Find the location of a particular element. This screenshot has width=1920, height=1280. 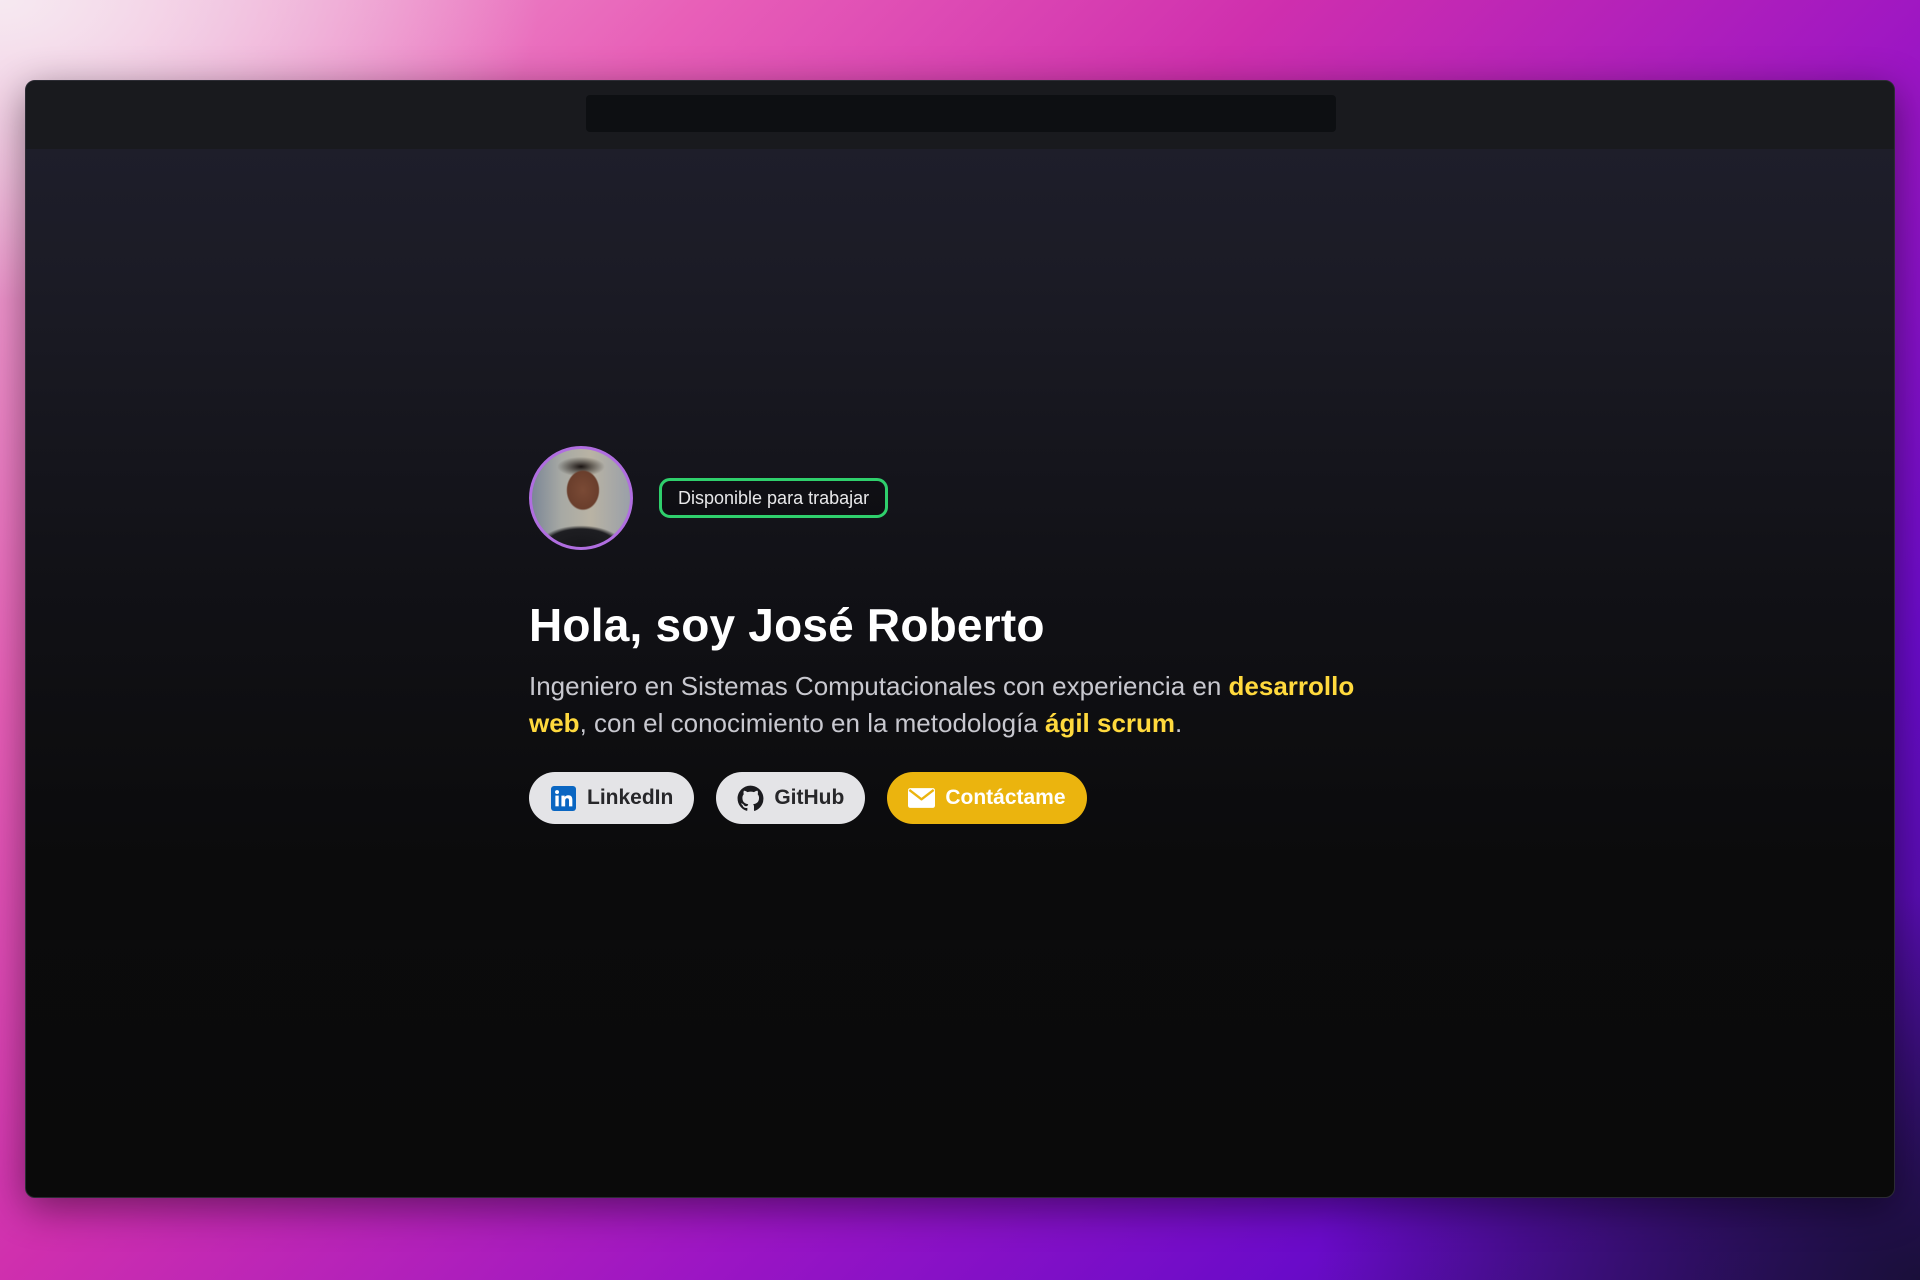

github-label: GitHub is located at coordinates (809, 797).